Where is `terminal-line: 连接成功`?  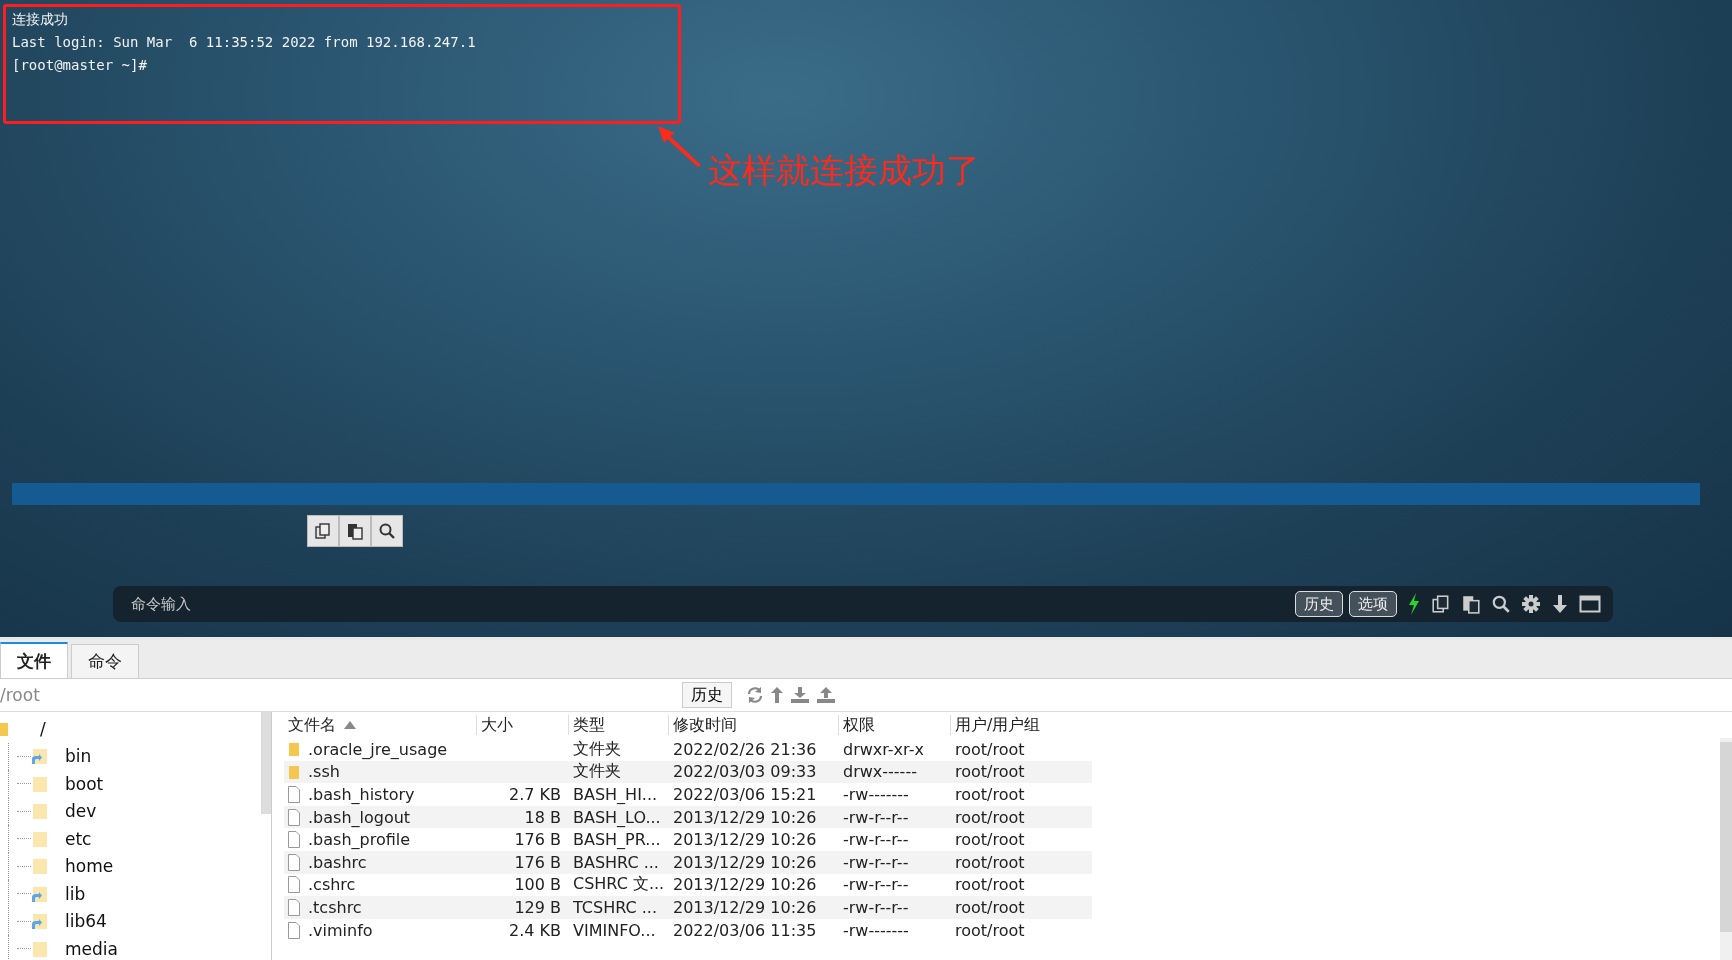
terminal-line: 连接成功 is located at coordinates (40, 19).